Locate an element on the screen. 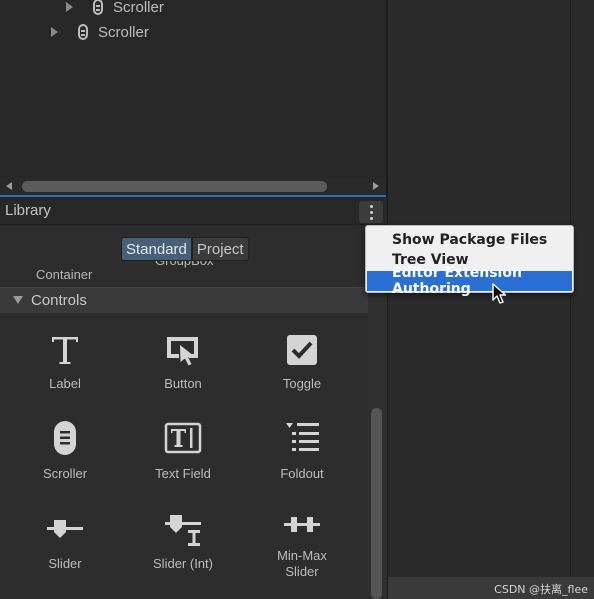 The image size is (594, 599). button-cursor-icon is located at coordinates (183, 350).